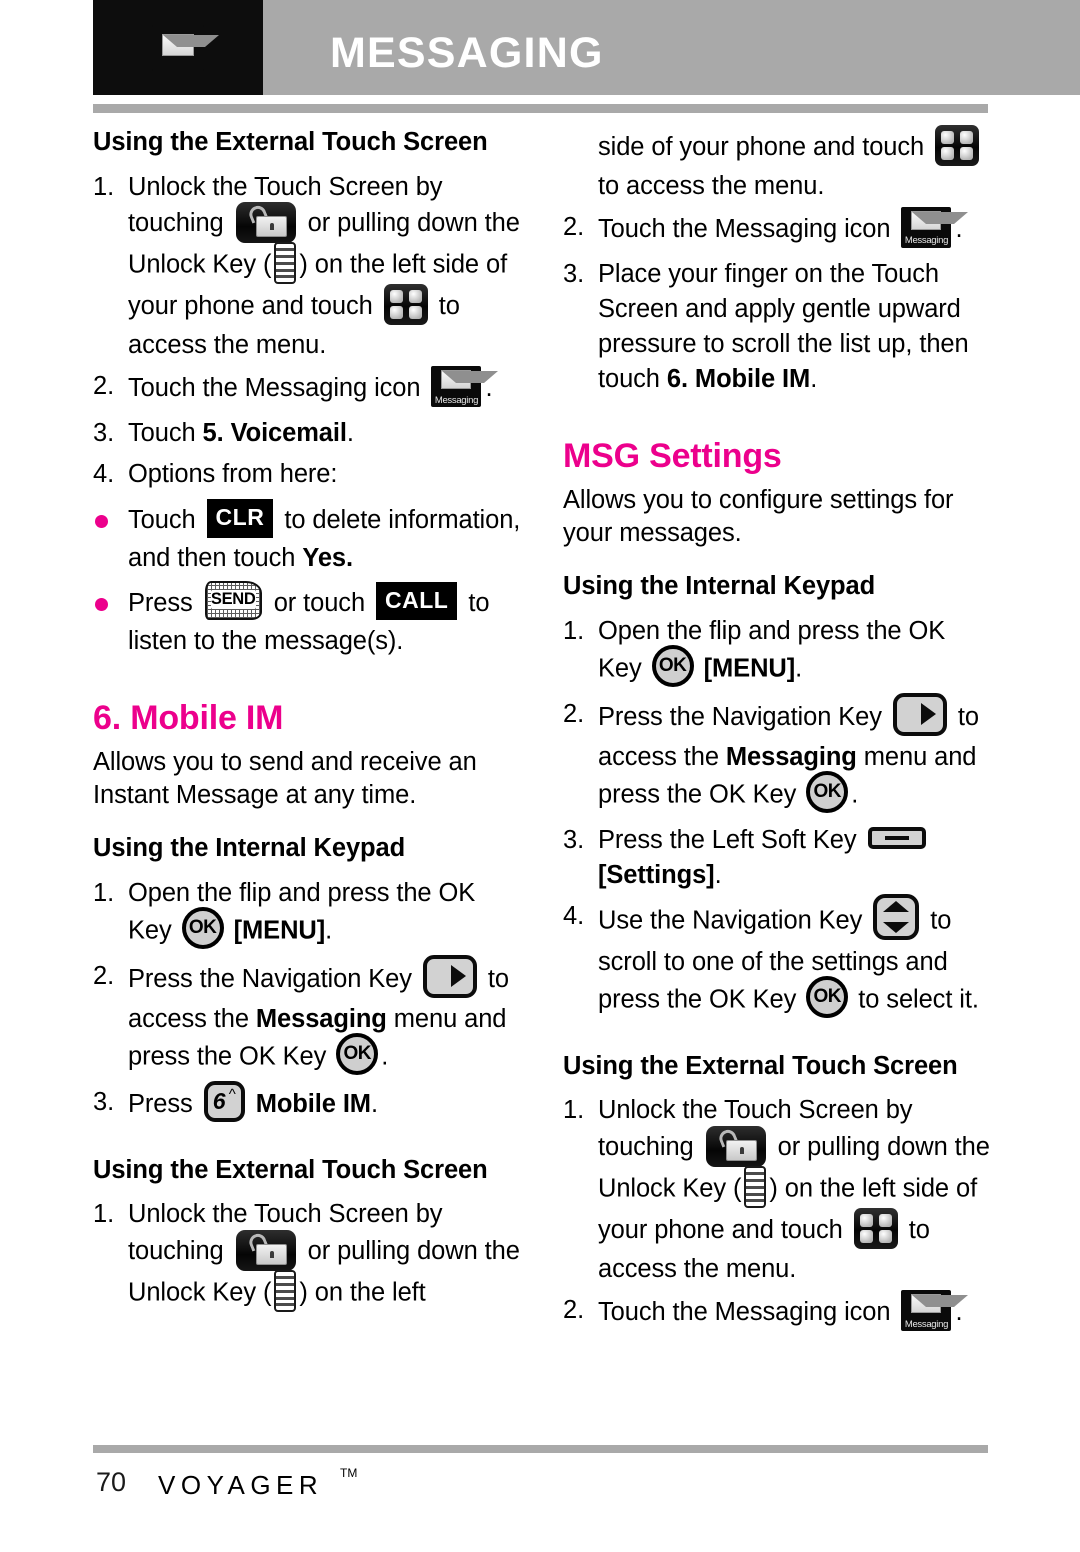  What do you see at coordinates (760, 1065) in the screenshot?
I see `section-heading-external-touch-3: Using the External Touch Screen` at bounding box center [760, 1065].